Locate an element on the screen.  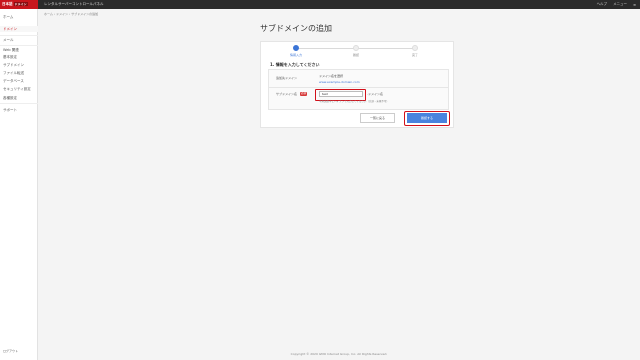
sidebar-item-web: Web 関連 is located at coordinates (11, 50).